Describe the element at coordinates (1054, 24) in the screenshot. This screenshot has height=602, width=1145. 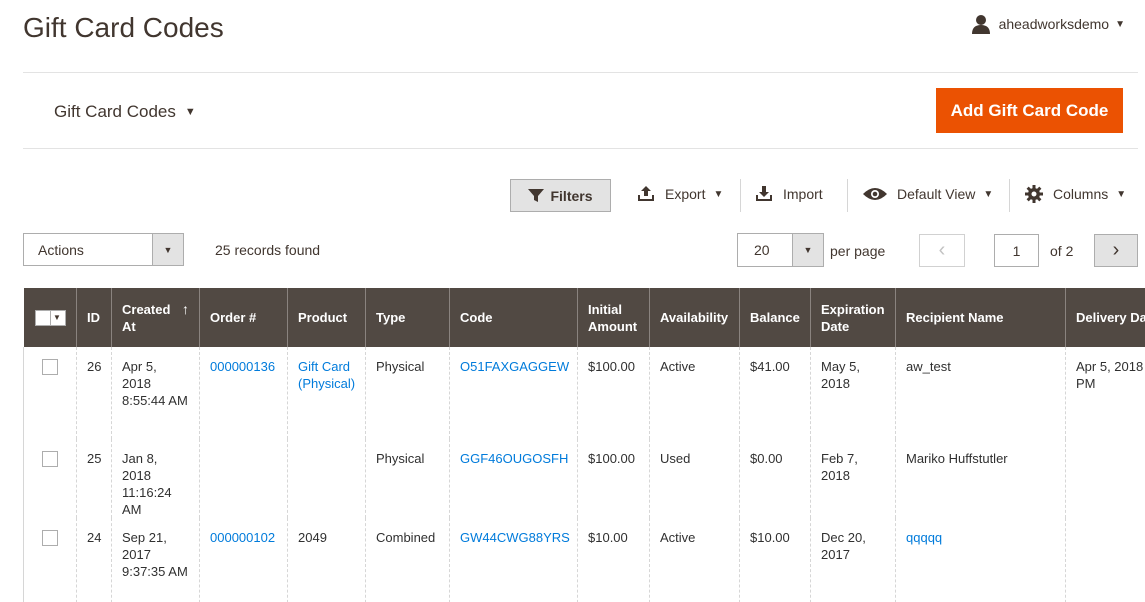
I see `user-name: aheadworksdemo` at that location.